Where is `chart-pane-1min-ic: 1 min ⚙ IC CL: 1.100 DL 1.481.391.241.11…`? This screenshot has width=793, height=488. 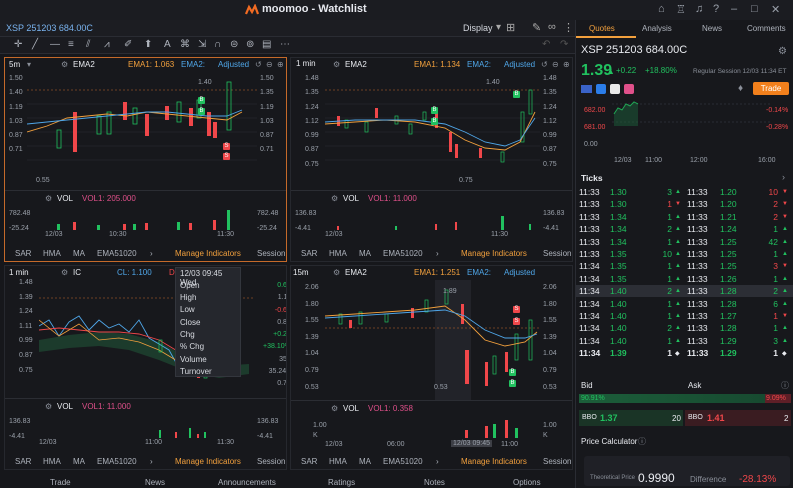 chart-pane-1min-ic: 1 min ⚙ IC CL: 1.100 DL 1.481.391.241.11… is located at coordinates (145, 367).